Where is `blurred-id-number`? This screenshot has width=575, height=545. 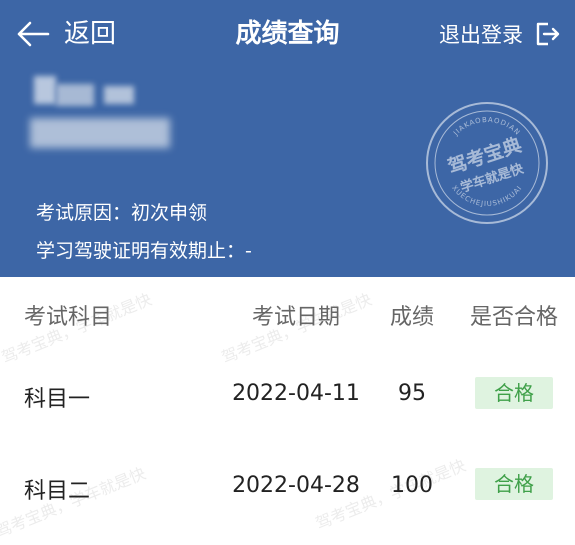 blurred-id-number is located at coordinates (100, 133).